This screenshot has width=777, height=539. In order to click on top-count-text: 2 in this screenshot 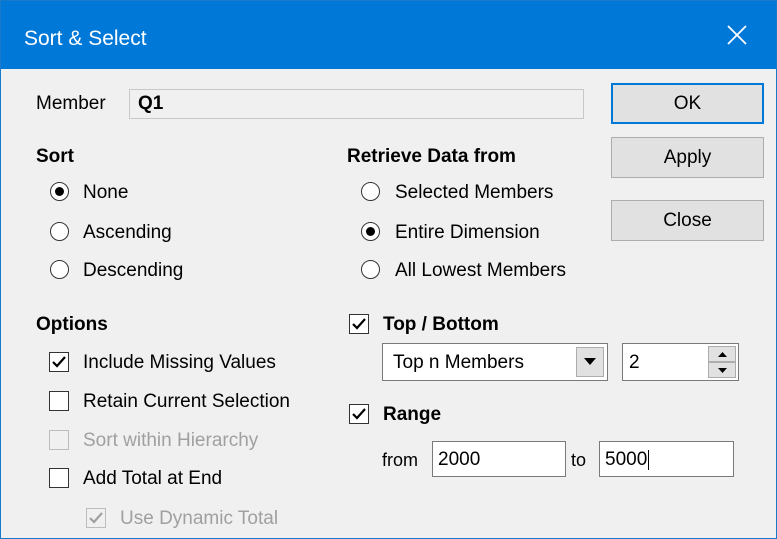, I will do `click(634, 362)`.